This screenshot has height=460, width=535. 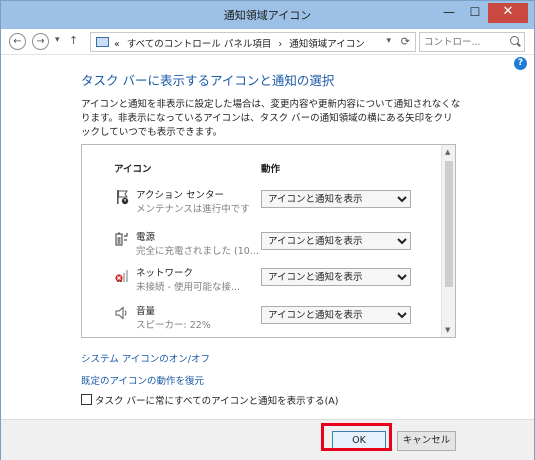 I want to click on scroll-down-icon: ▼, so click(x=447, y=330).